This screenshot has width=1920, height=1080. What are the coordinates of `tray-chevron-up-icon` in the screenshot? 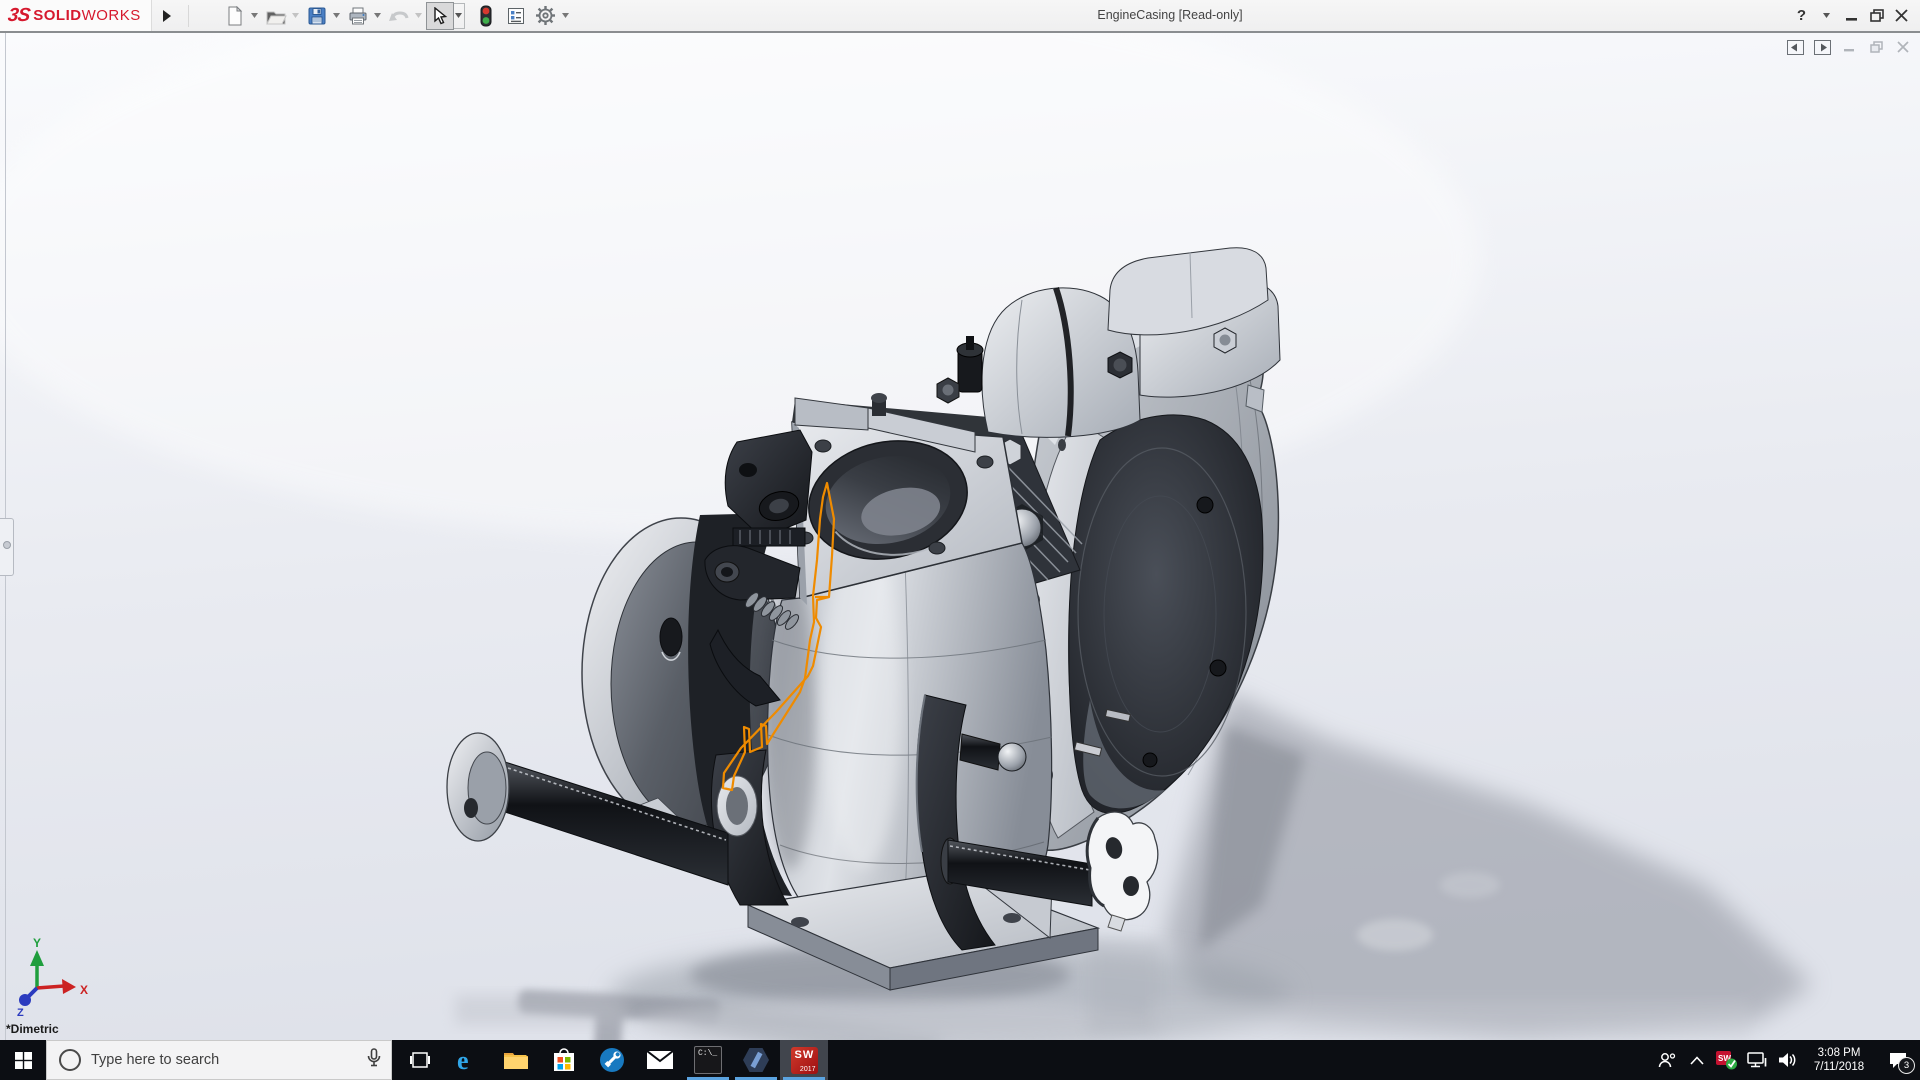 It's located at (1697, 1060).